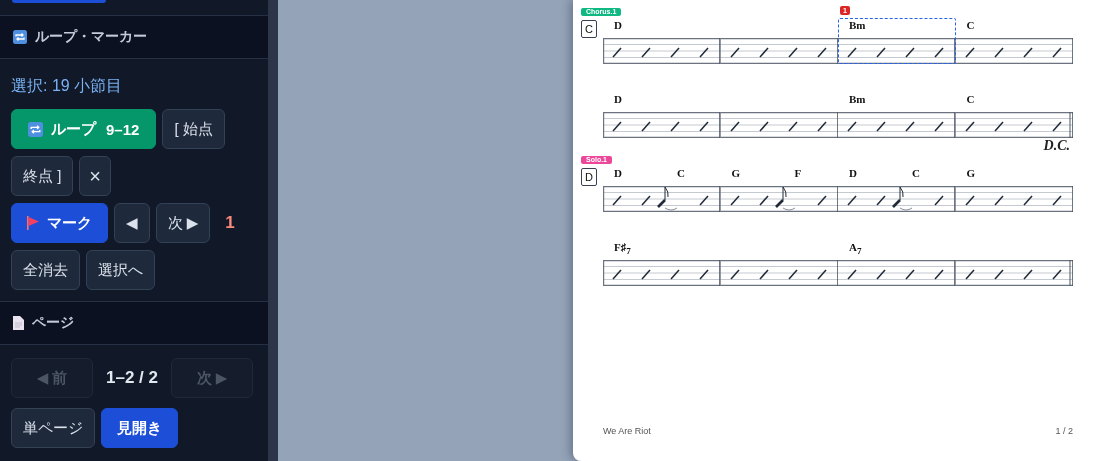 Image resolution: width=1094 pixels, height=461 pixels. What do you see at coordinates (33, 223) in the screenshot?
I see `flag-icon` at bounding box center [33, 223].